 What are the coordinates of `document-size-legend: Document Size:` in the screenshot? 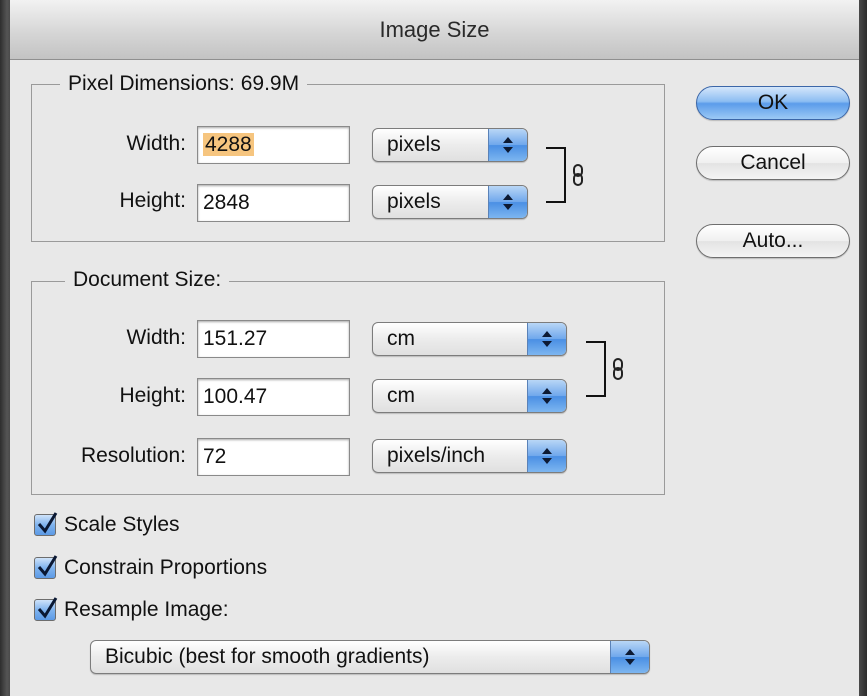 It's located at (147, 280).